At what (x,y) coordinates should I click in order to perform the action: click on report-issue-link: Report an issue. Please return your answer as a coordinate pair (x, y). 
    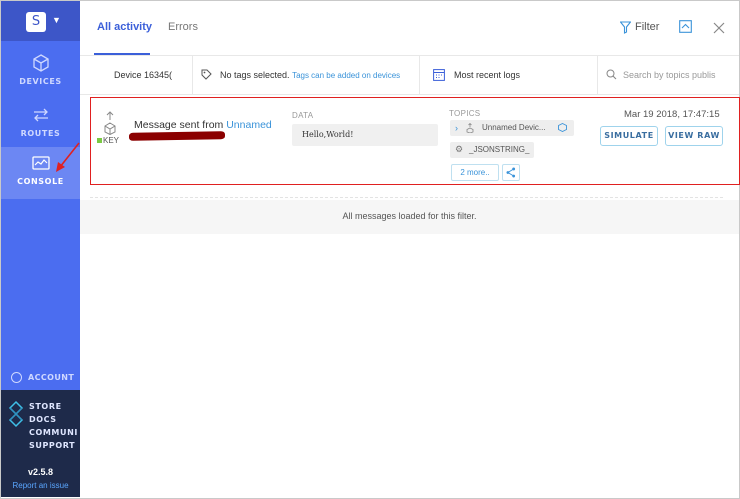
    Looking at the image, I should click on (40, 485).